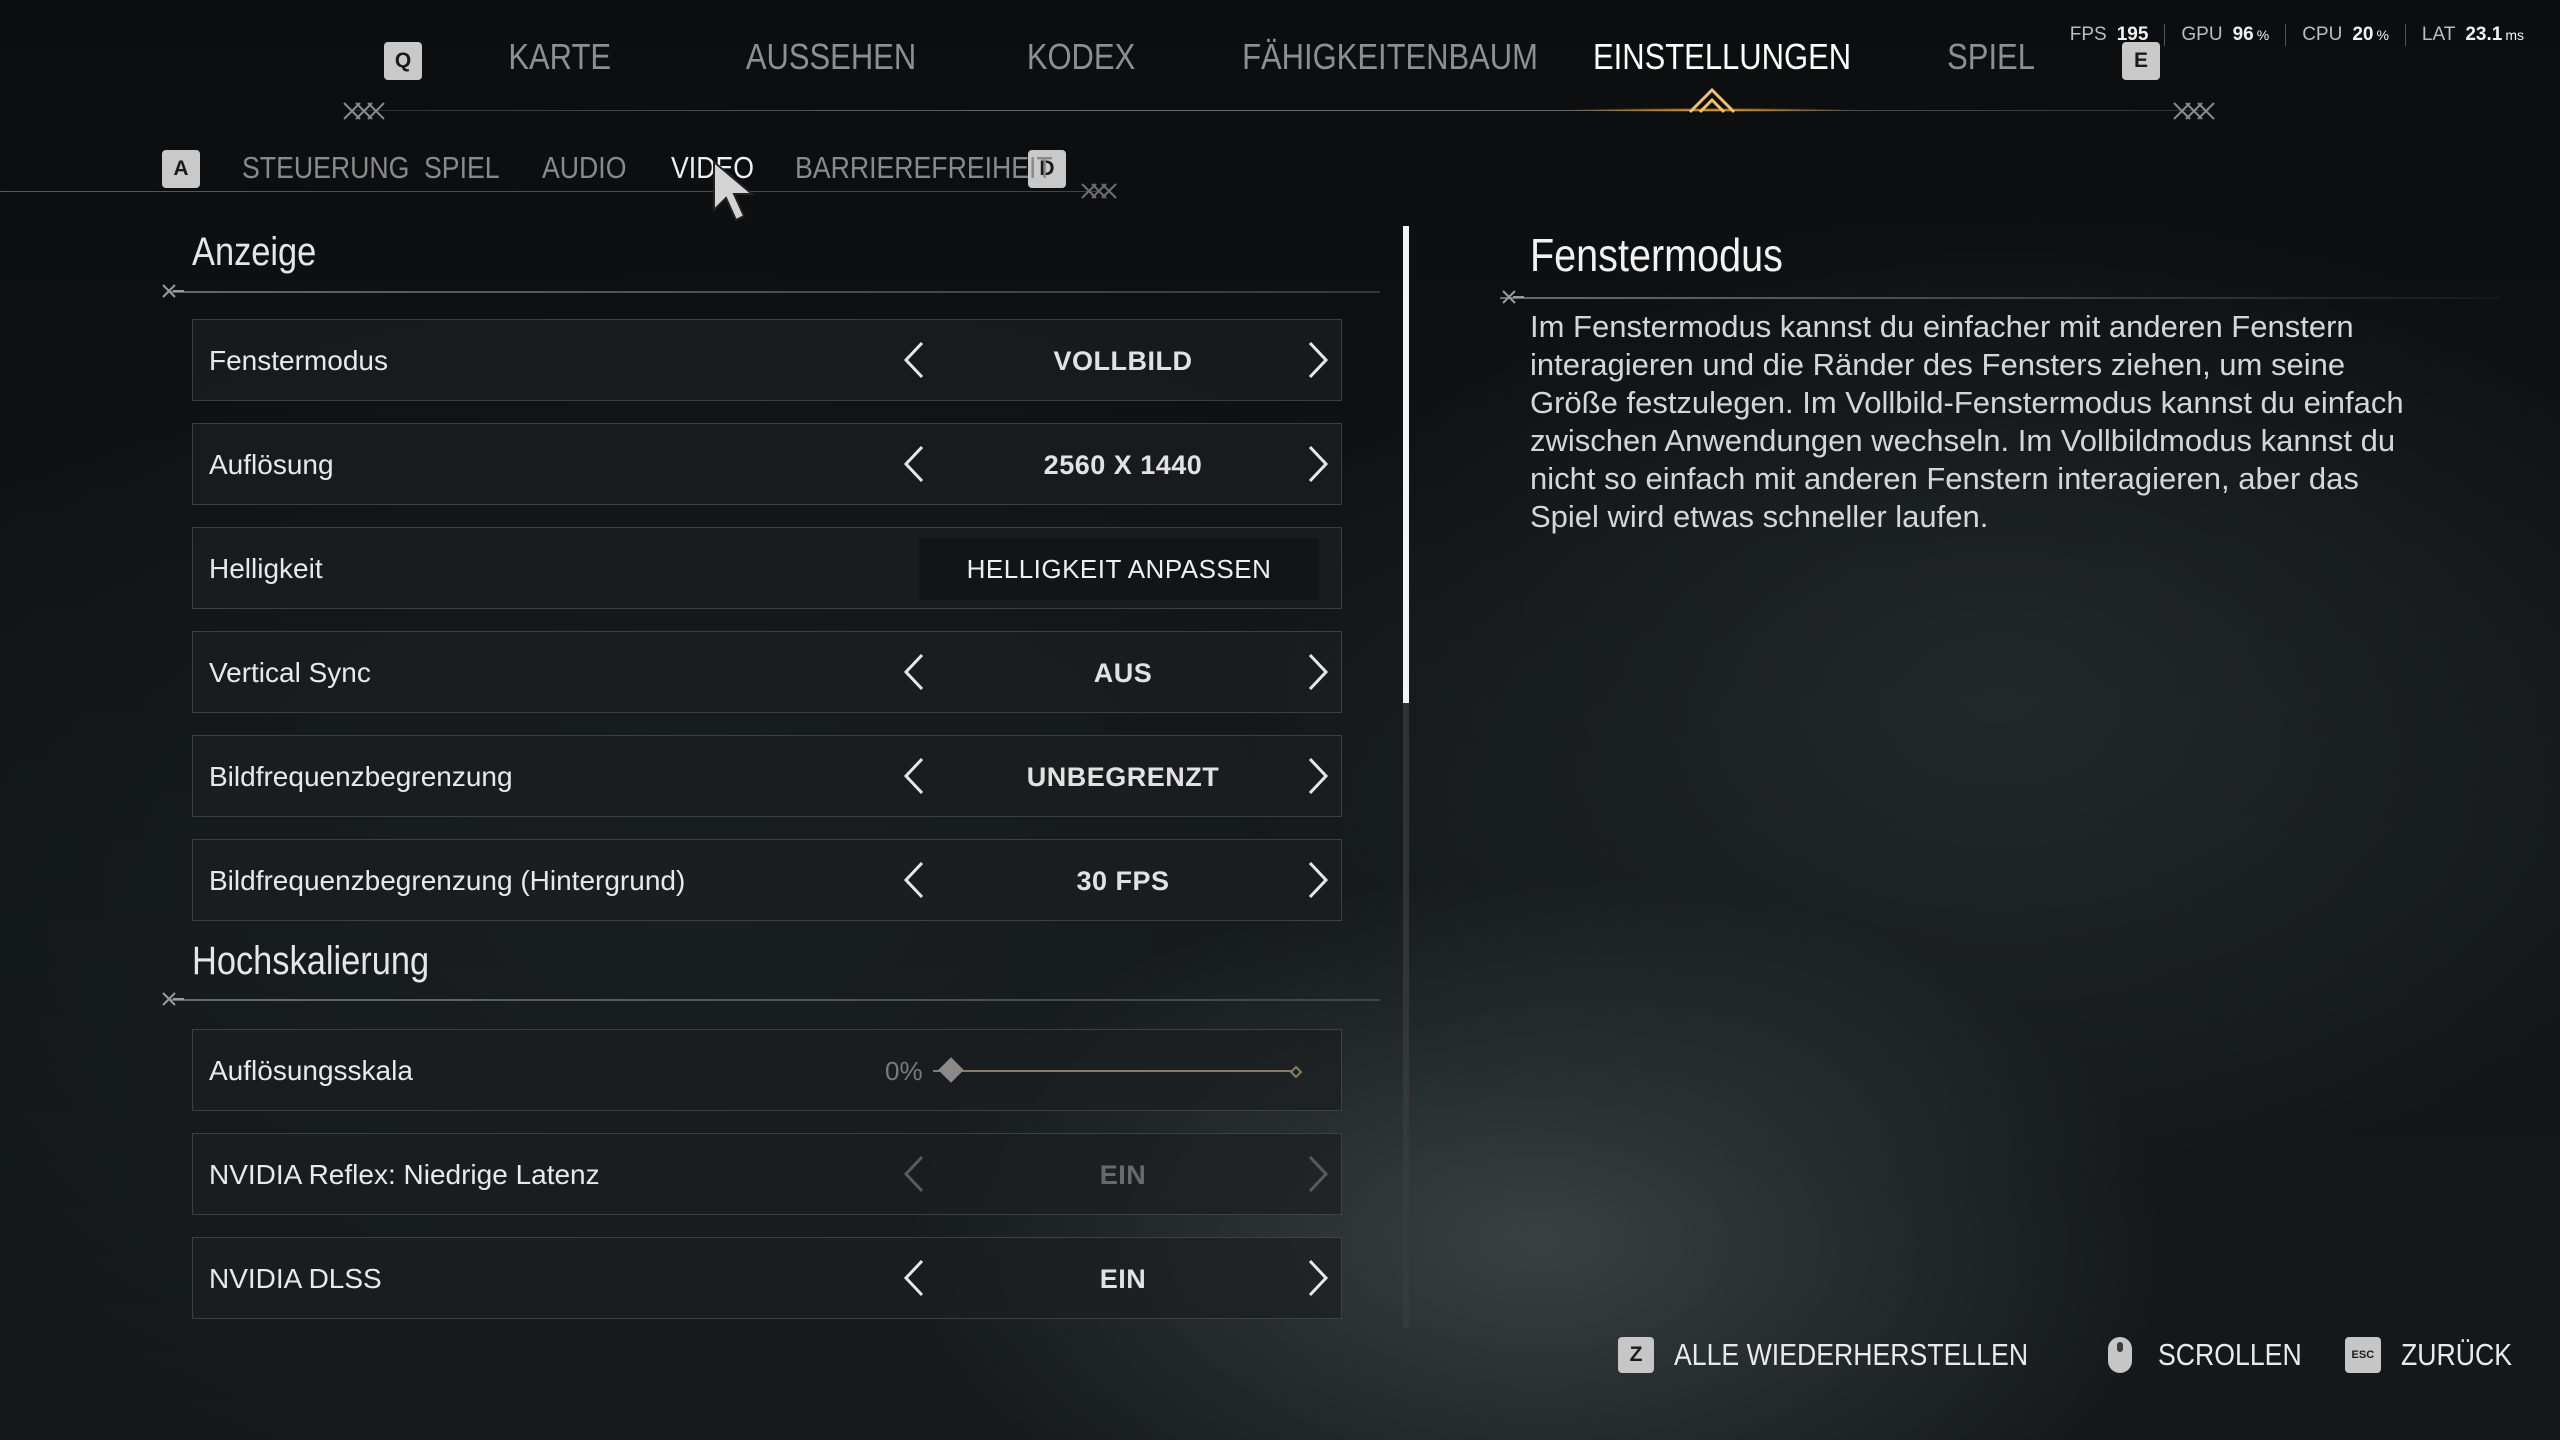  I want to click on setting-value: AUS, so click(1123, 673).